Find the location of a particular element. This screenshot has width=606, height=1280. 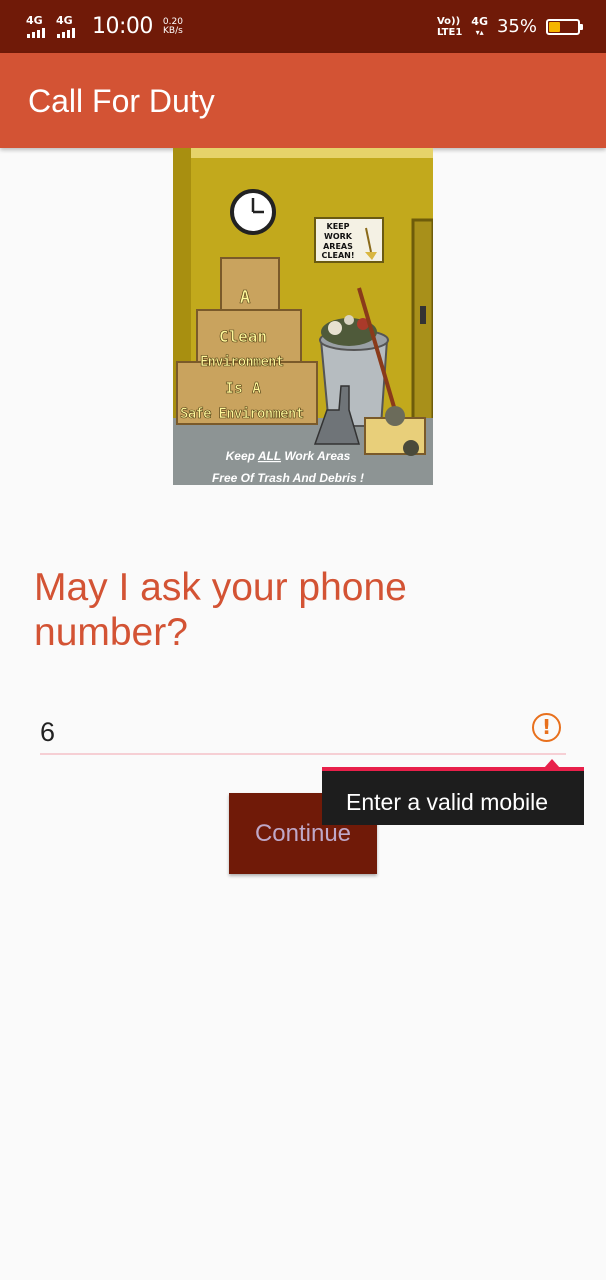

app-bar: Call For Duty is located at coordinates (303, 100).